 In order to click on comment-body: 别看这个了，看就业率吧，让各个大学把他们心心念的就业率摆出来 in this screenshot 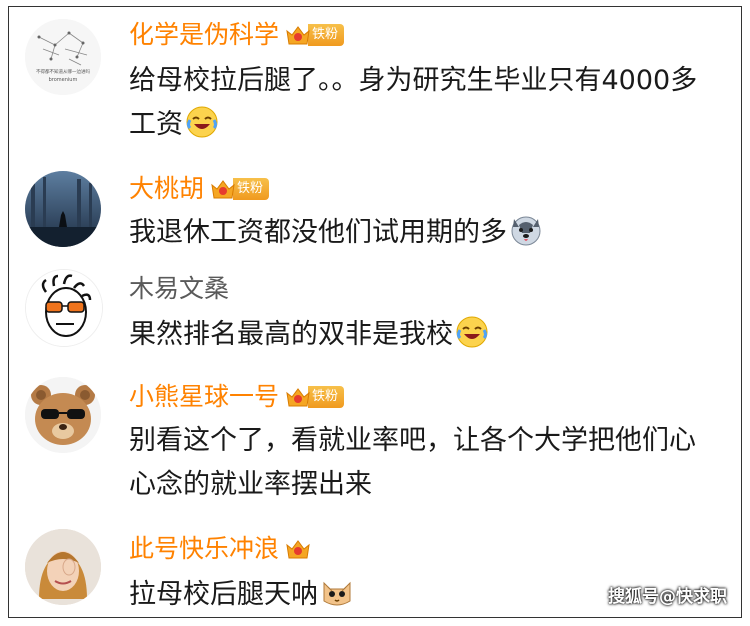, I will do `click(412, 462)`.